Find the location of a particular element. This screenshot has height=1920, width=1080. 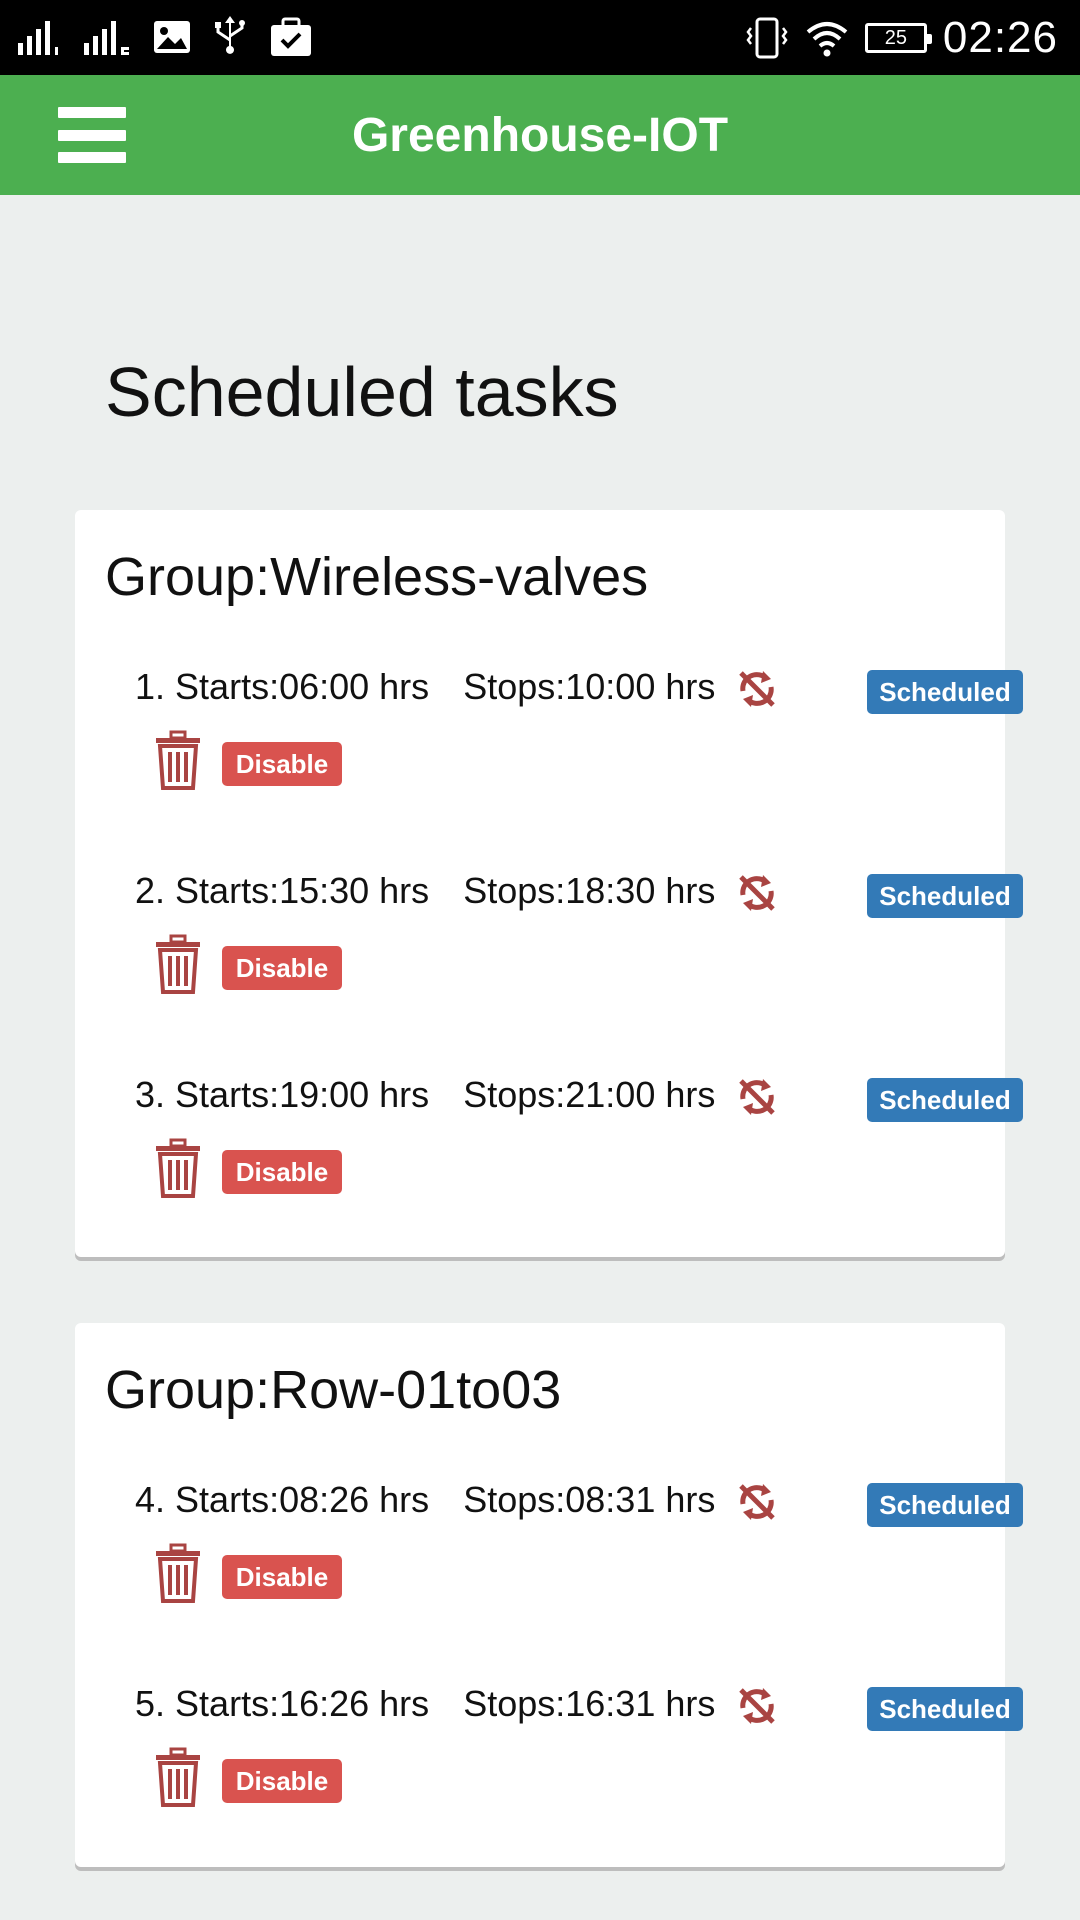

usb-icon is located at coordinates (230, 35).